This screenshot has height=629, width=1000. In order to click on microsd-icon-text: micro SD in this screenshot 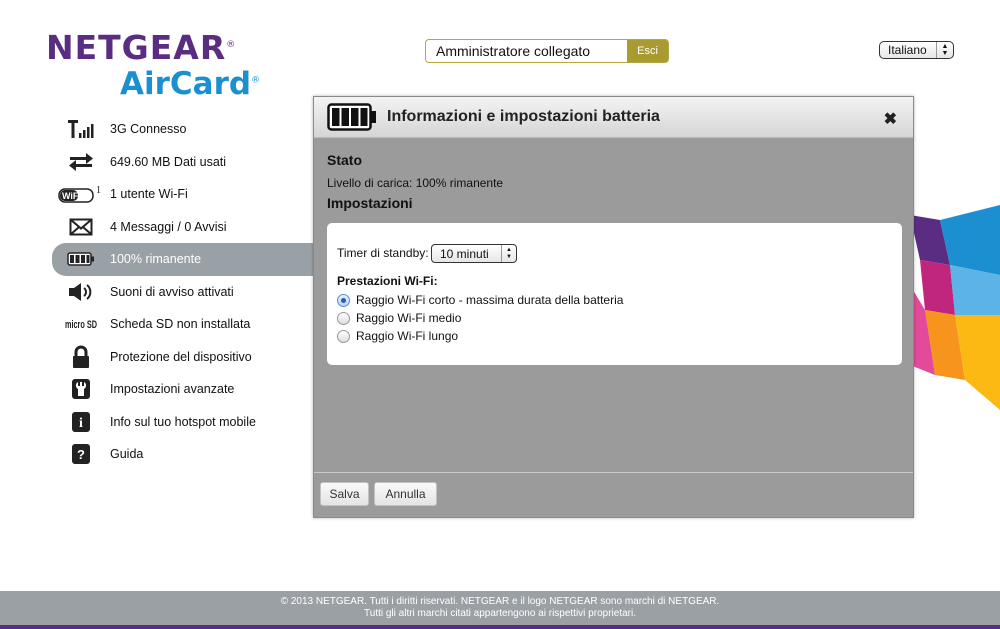, I will do `click(81, 325)`.